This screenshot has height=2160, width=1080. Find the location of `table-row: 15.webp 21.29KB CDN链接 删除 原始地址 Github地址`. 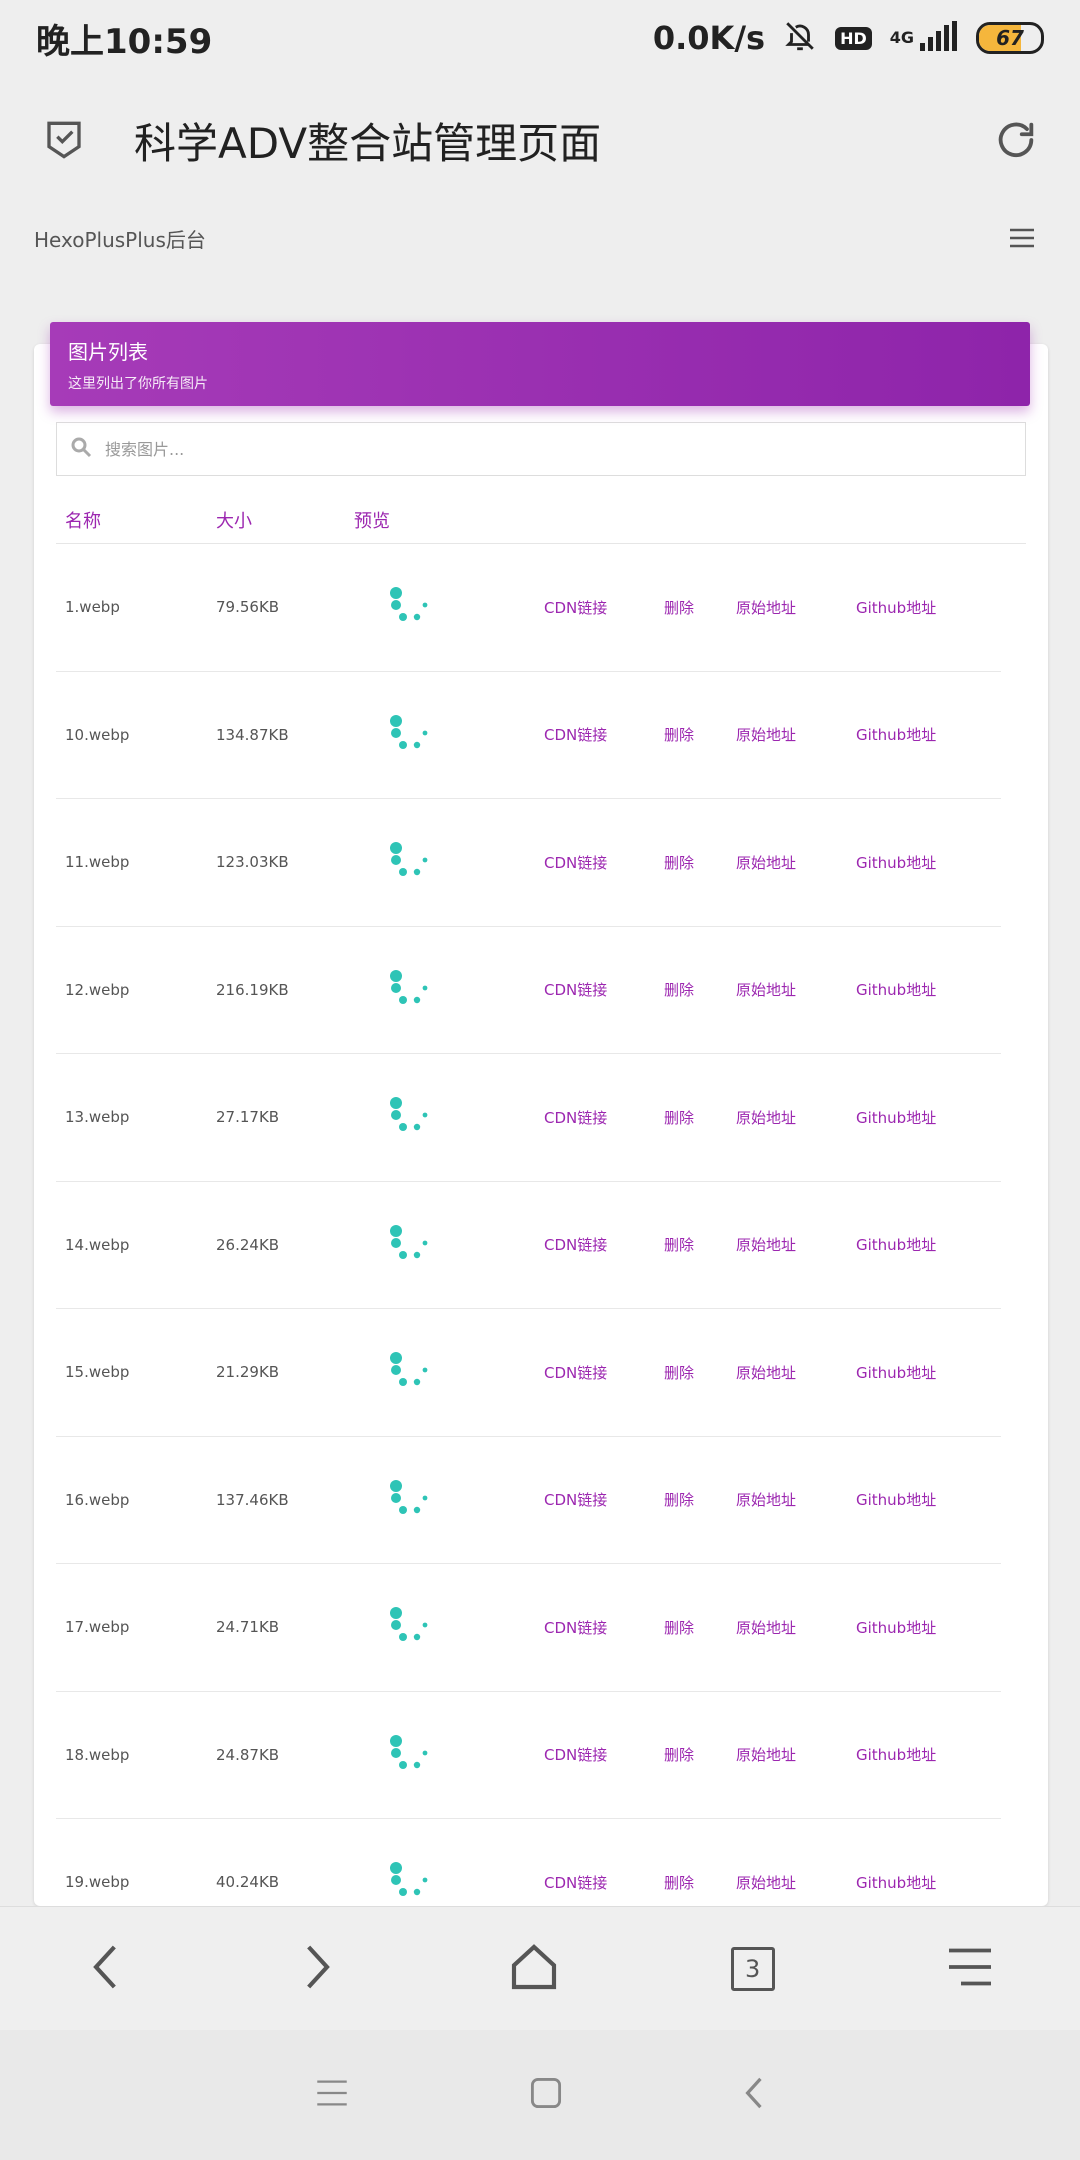

table-row: 15.webp 21.29KB CDN链接 删除 原始地址 Github地址 is located at coordinates (528, 1373).